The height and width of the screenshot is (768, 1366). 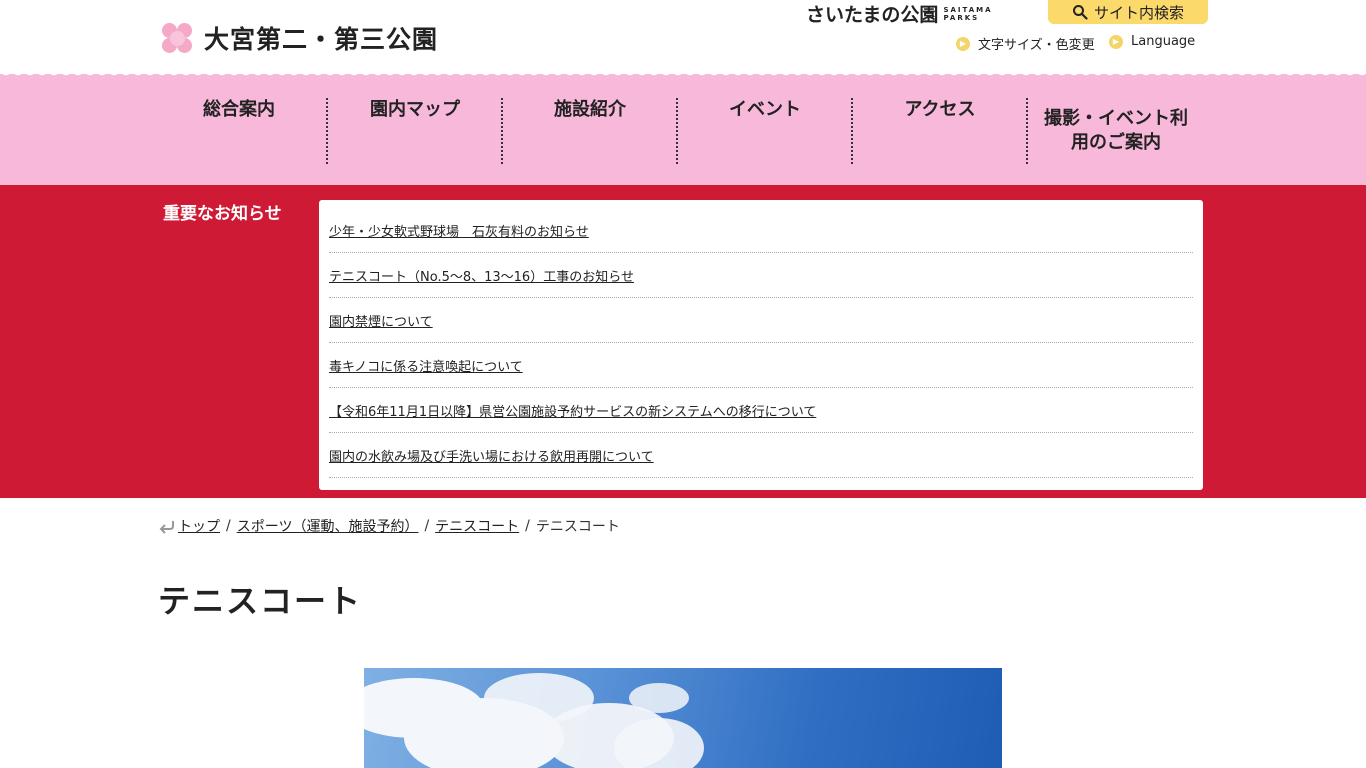 What do you see at coordinates (426, 365) in the screenshot?
I see `notice-link: 毒キノコに係る注意喚起について` at bounding box center [426, 365].